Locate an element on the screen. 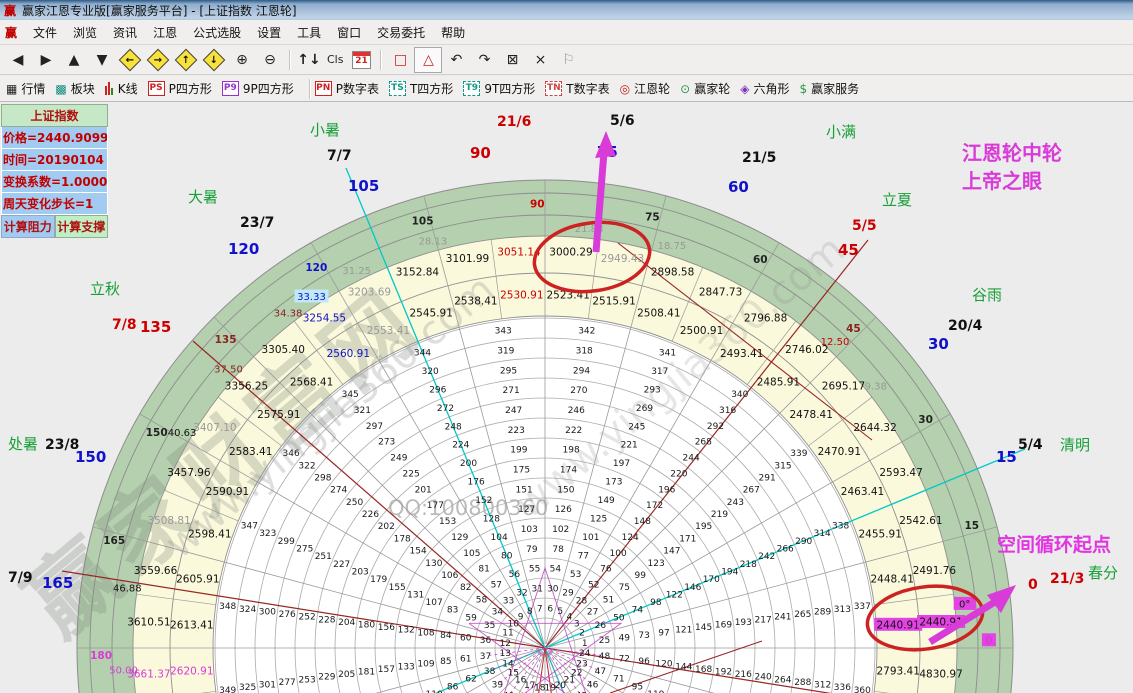 This screenshot has width=1133, height=693. svg-text: 23/7 is located at coordinates (257, 223).